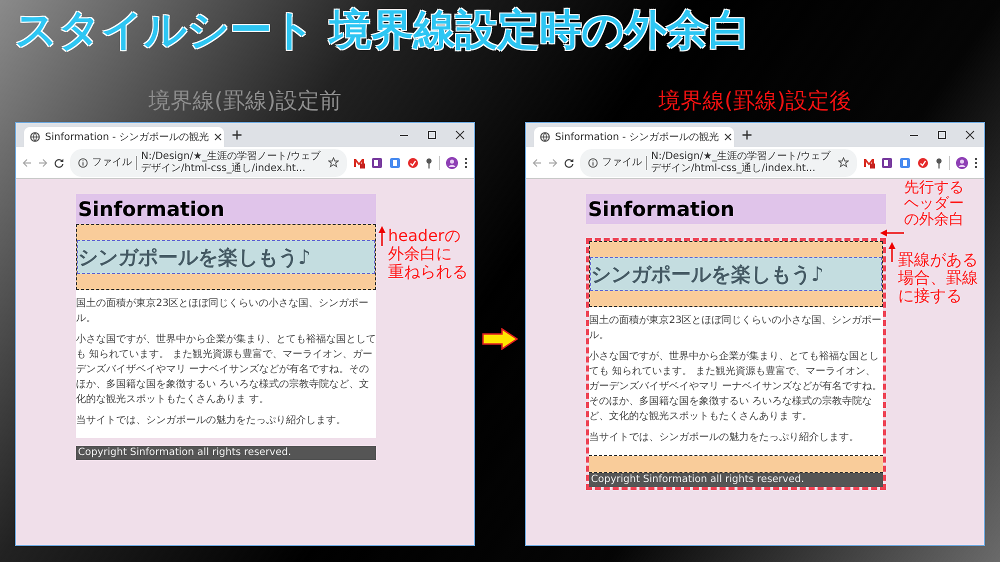 This screenshot has width=1000, height=562. I want to click on right-arrow-icon, so click(500, 339).